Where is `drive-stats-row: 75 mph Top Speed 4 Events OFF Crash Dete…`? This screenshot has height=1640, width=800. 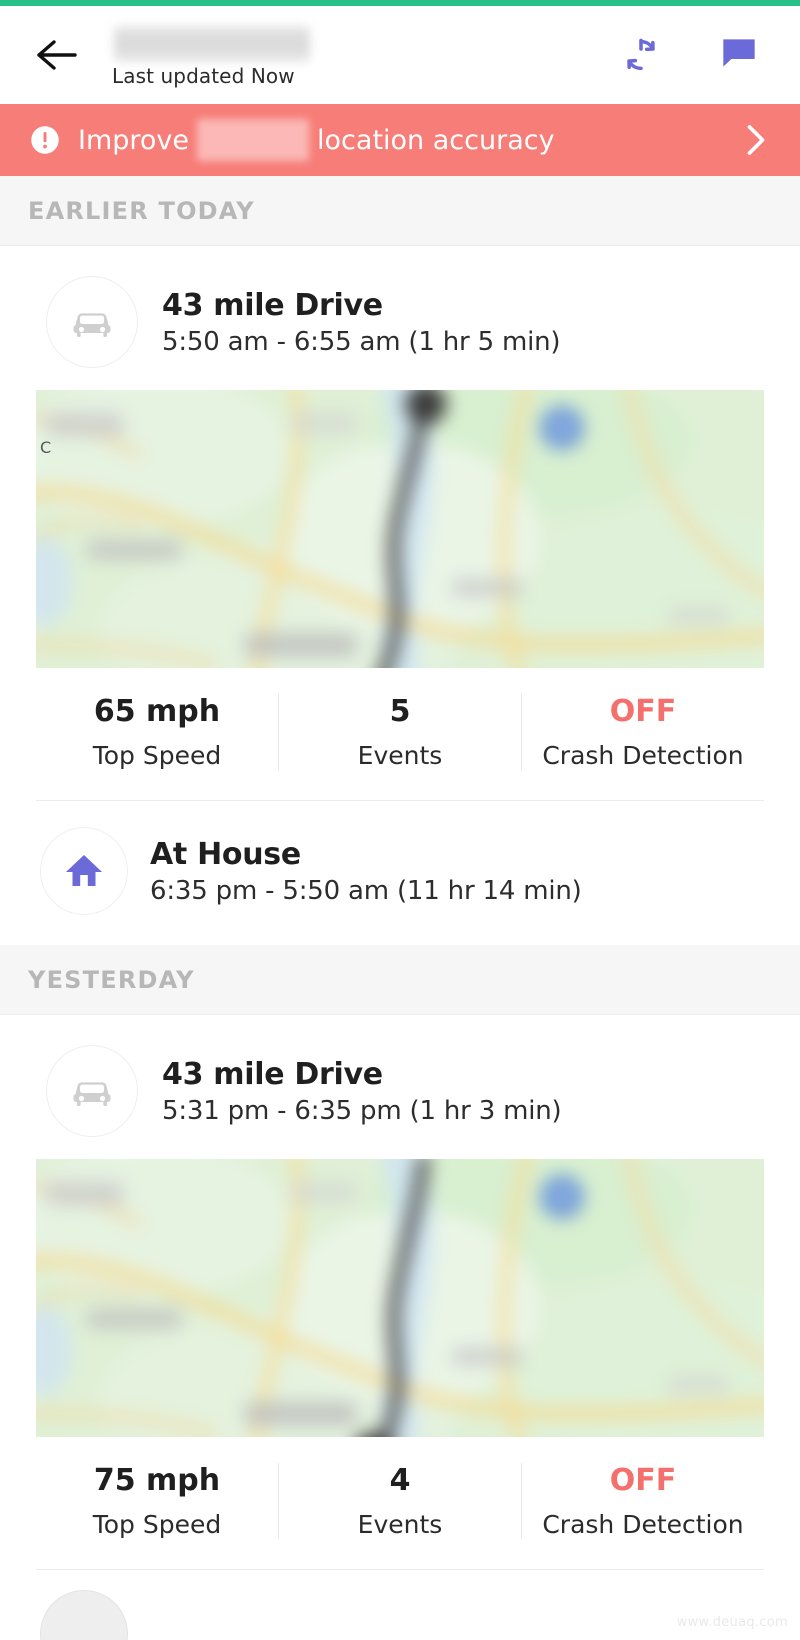 drive-stats-row: 75 mph Top Speed 4 Events OFF Crash Dete… is located at coordinates (400, 1503).